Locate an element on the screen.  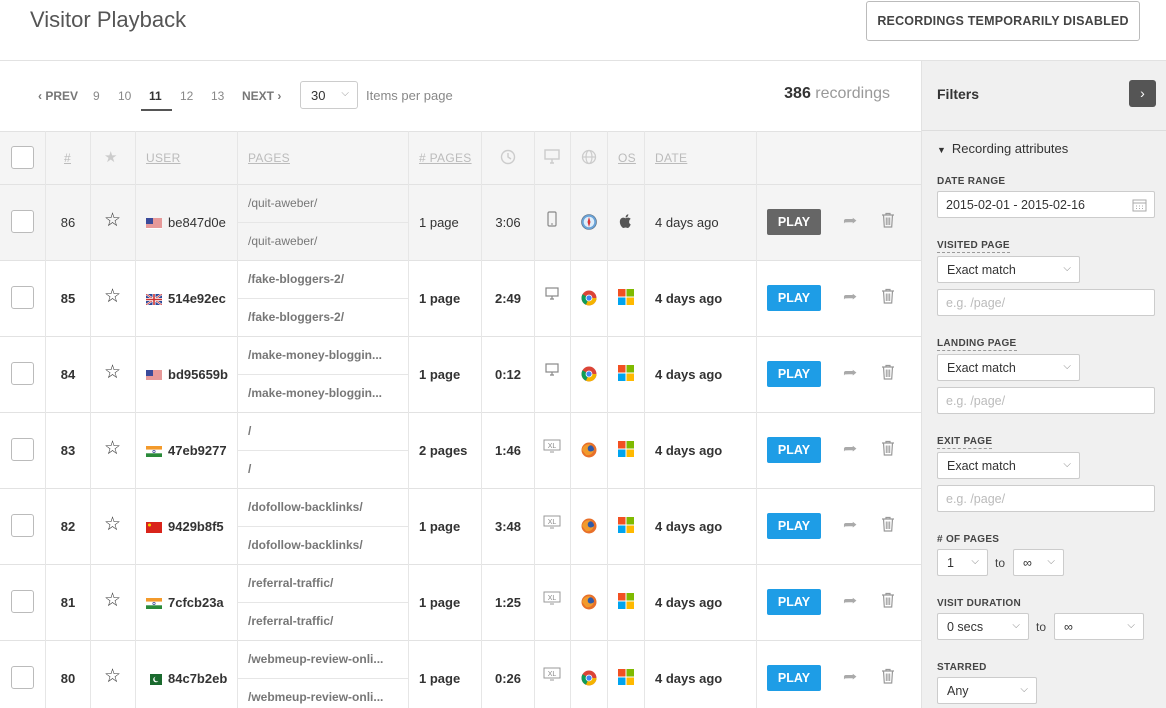
header-num: # is located at coordinates (67, 158).